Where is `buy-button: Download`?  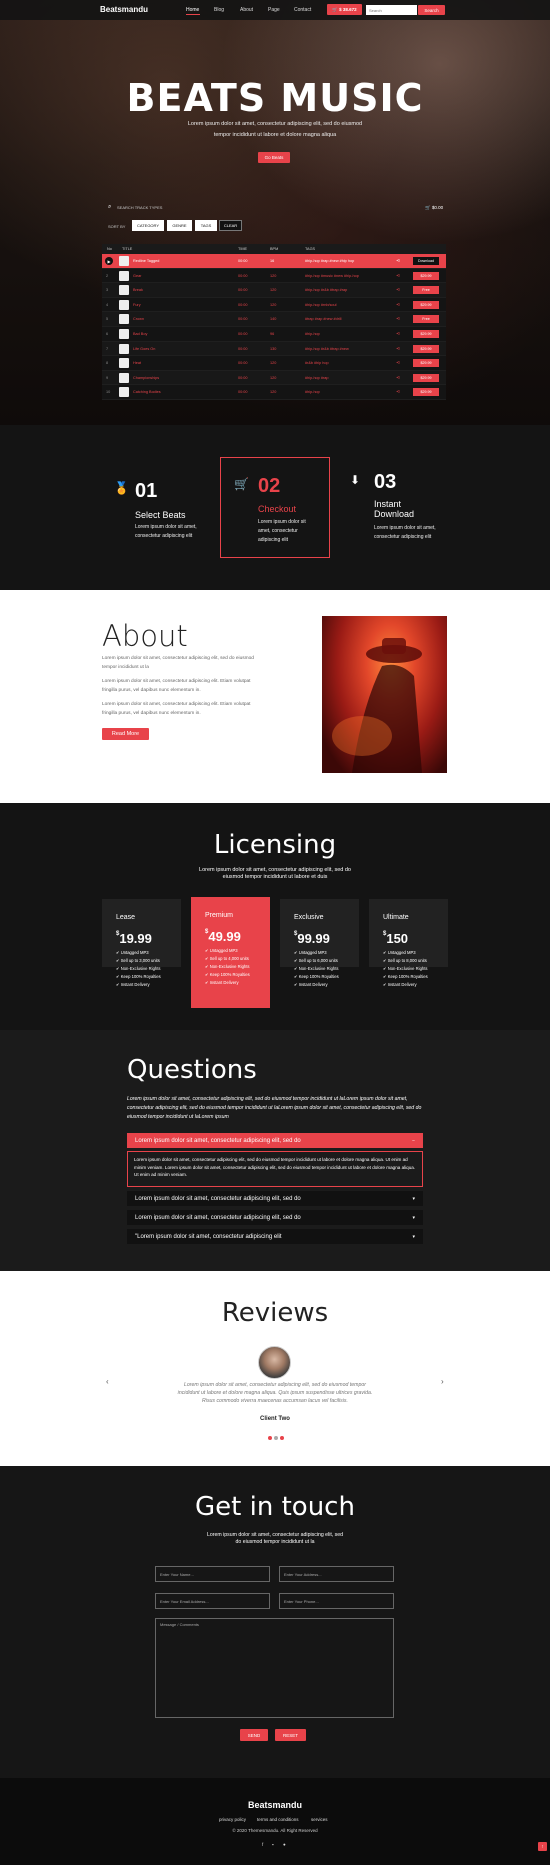 buy-button: Download is located at coordinates (426, 261).